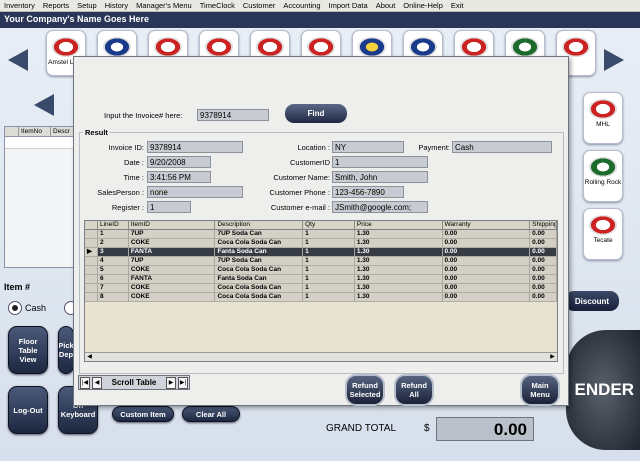 The image size is (640, 461). Describe the element at coordinates (172, 261) in the screenshot. I see `table-cell: 7UP` at that location.